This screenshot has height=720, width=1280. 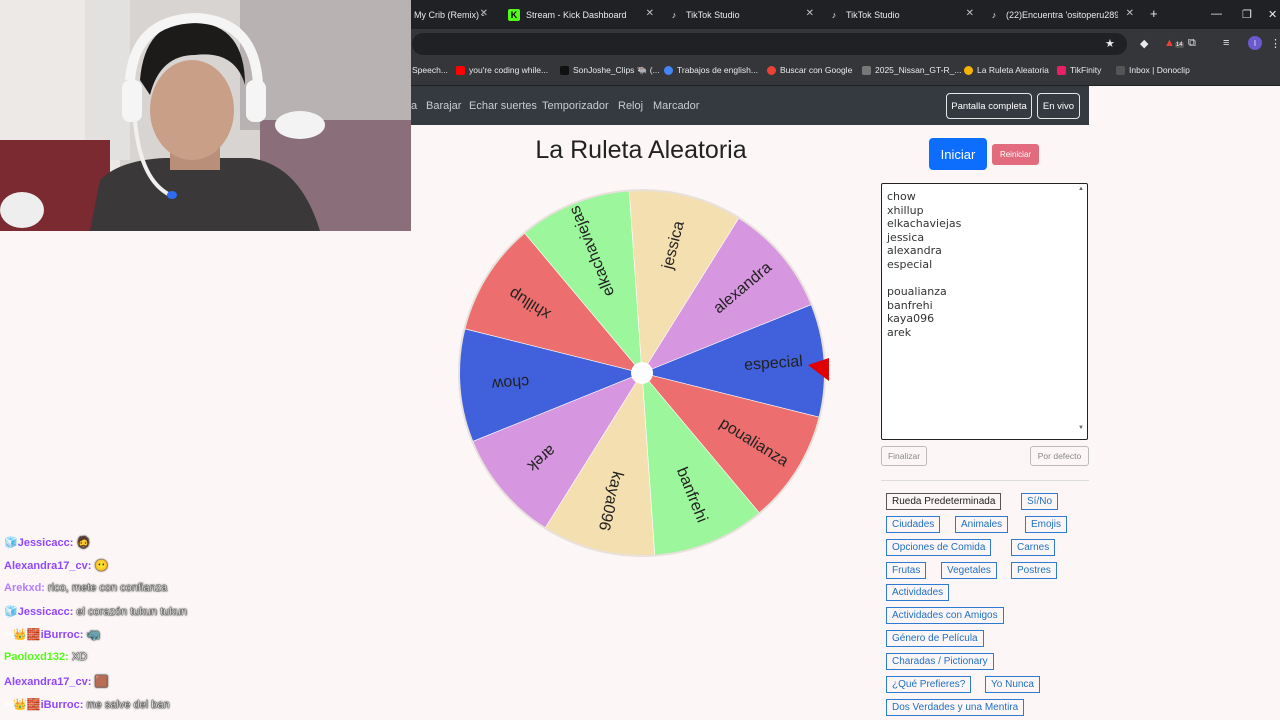 What do you see at coordinates (85, 588) in the screenshot?
I see `chat-message: Arekxd: rico, mete con confianza` at bounding box center [85, 588].